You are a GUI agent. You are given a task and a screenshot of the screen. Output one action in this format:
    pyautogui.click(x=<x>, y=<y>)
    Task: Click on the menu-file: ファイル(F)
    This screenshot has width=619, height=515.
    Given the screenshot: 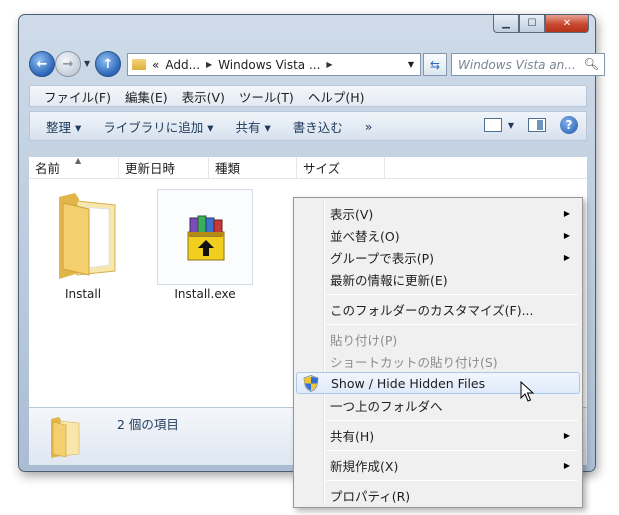 What is the action you would take?
    pyautogui.click(x=77, y=96)
    